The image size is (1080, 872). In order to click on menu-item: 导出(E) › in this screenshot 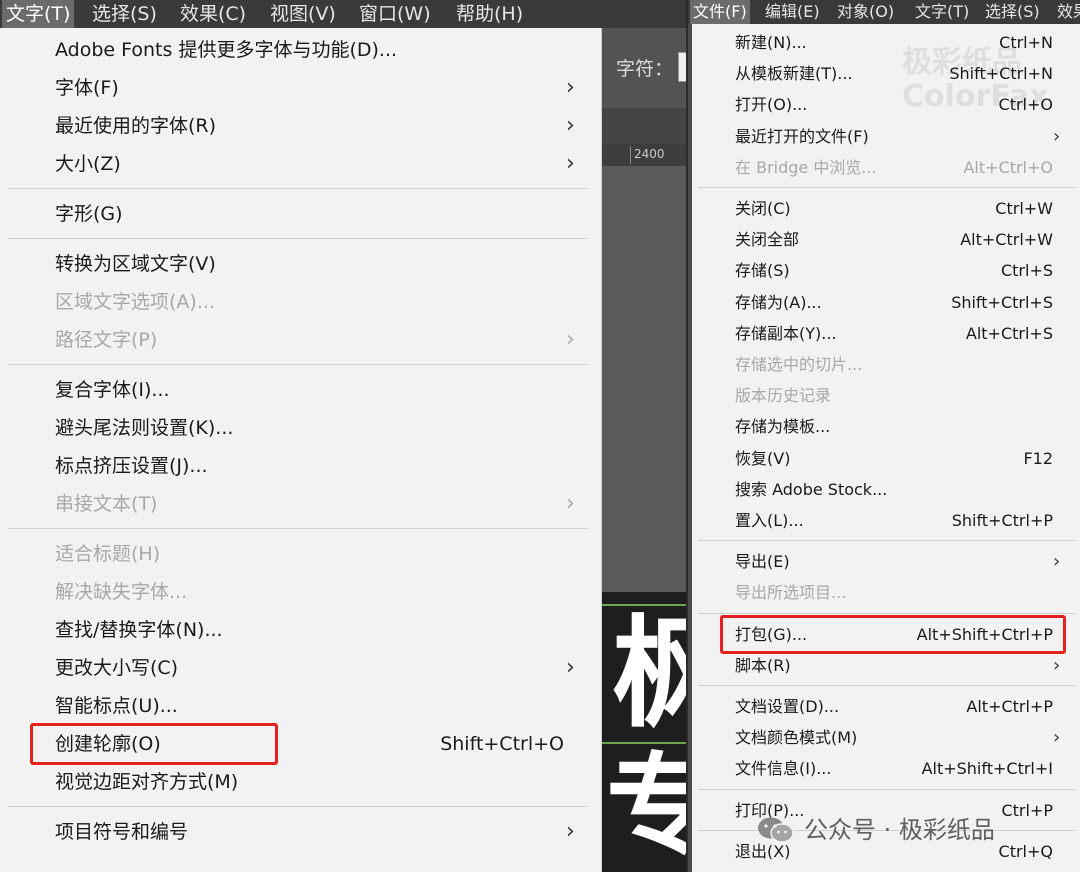, I will do `click(886, 561)`.